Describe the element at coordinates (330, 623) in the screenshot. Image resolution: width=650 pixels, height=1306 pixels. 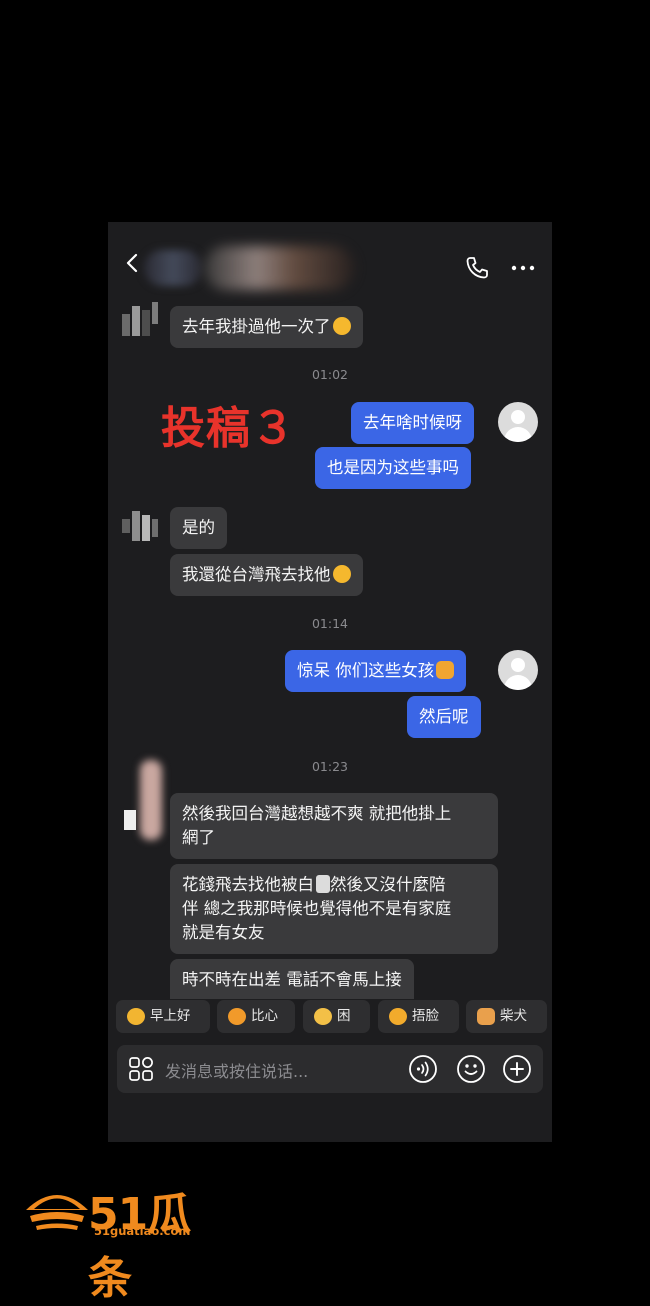
I see `timestamp: 01:14` at that location.